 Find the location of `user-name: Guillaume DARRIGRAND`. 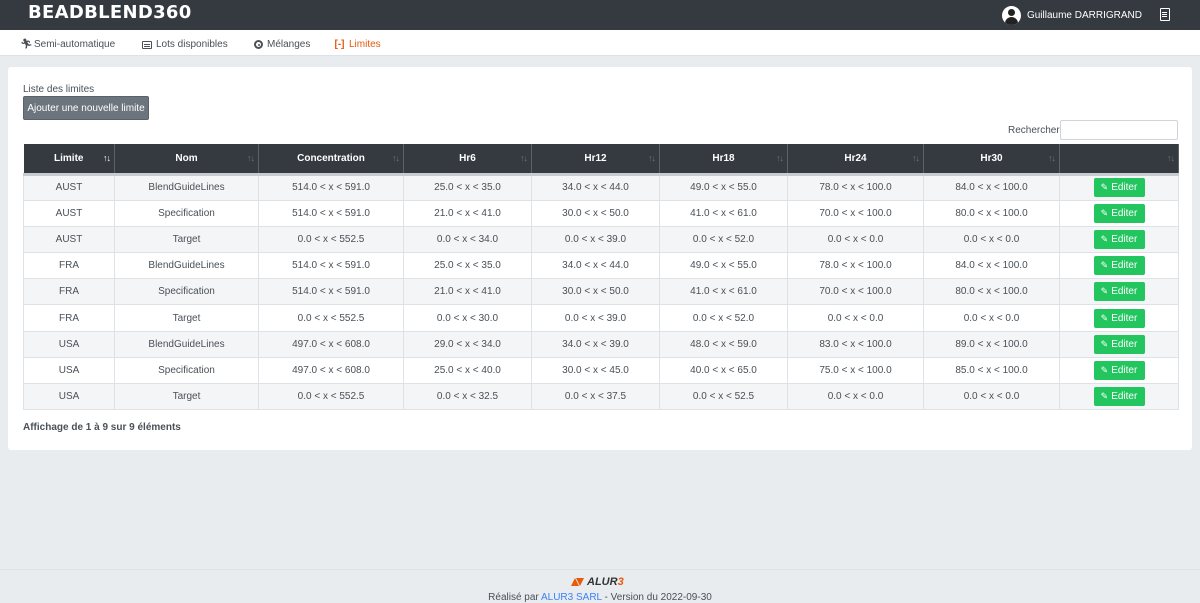

user-name: Guillaume DARRIGRAND is located at coordinates (1084, 15).